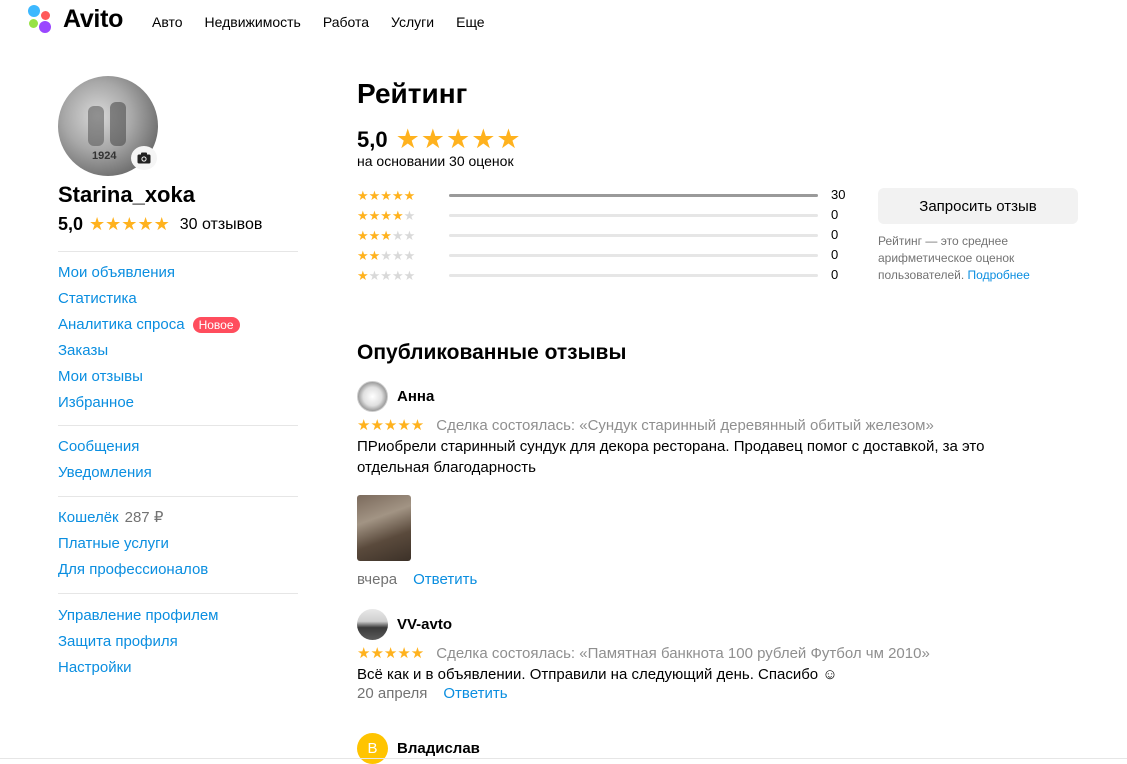 This screenshot has width=1127, height=764. What do you see at coordinates (118, 642) in the screenshot?
I see `sidebar-item-profile-protection: Защита профиля` at bounding box center [118, 642].